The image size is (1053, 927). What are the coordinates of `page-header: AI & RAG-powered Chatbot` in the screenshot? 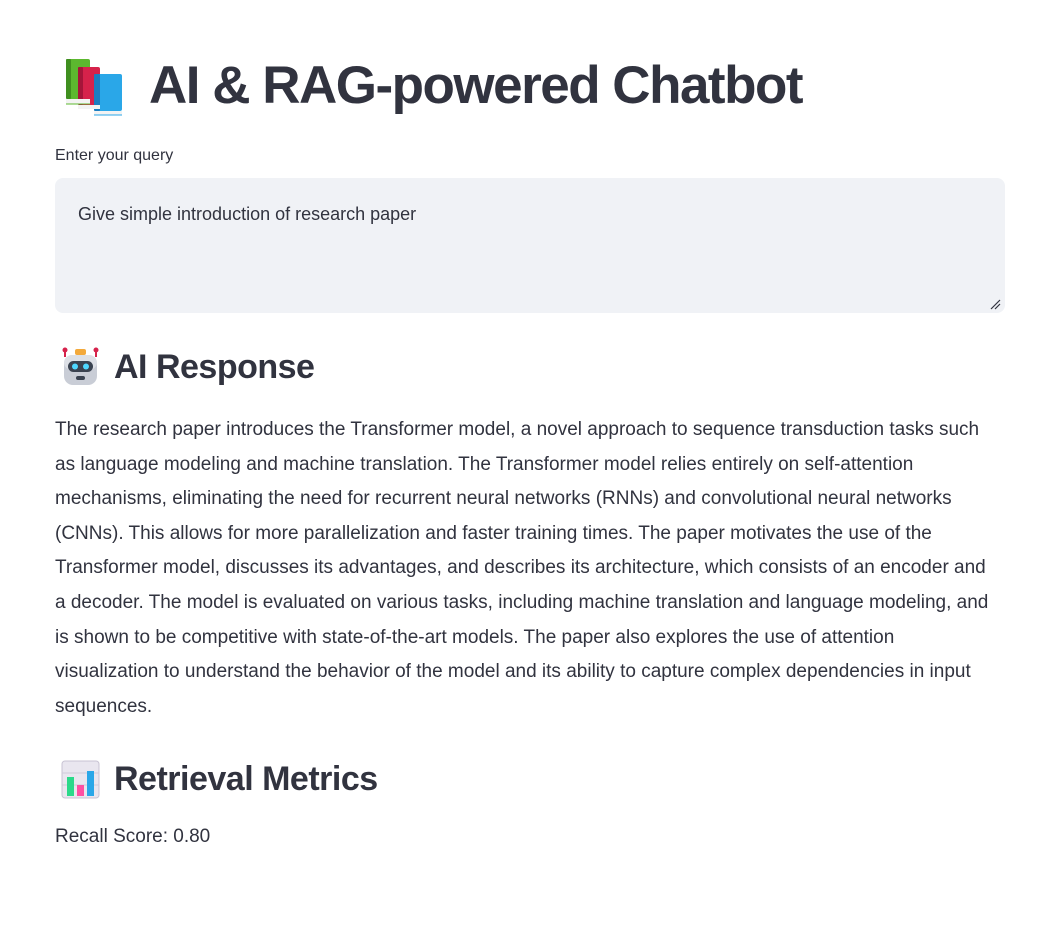 It's located at (433, 85).